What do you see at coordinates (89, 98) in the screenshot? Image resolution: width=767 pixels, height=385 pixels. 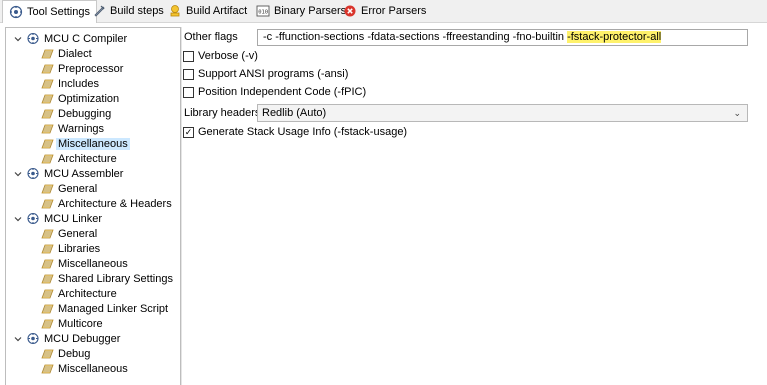 I see `tree-item-label: Optimization` at bounding box center [89, 98].